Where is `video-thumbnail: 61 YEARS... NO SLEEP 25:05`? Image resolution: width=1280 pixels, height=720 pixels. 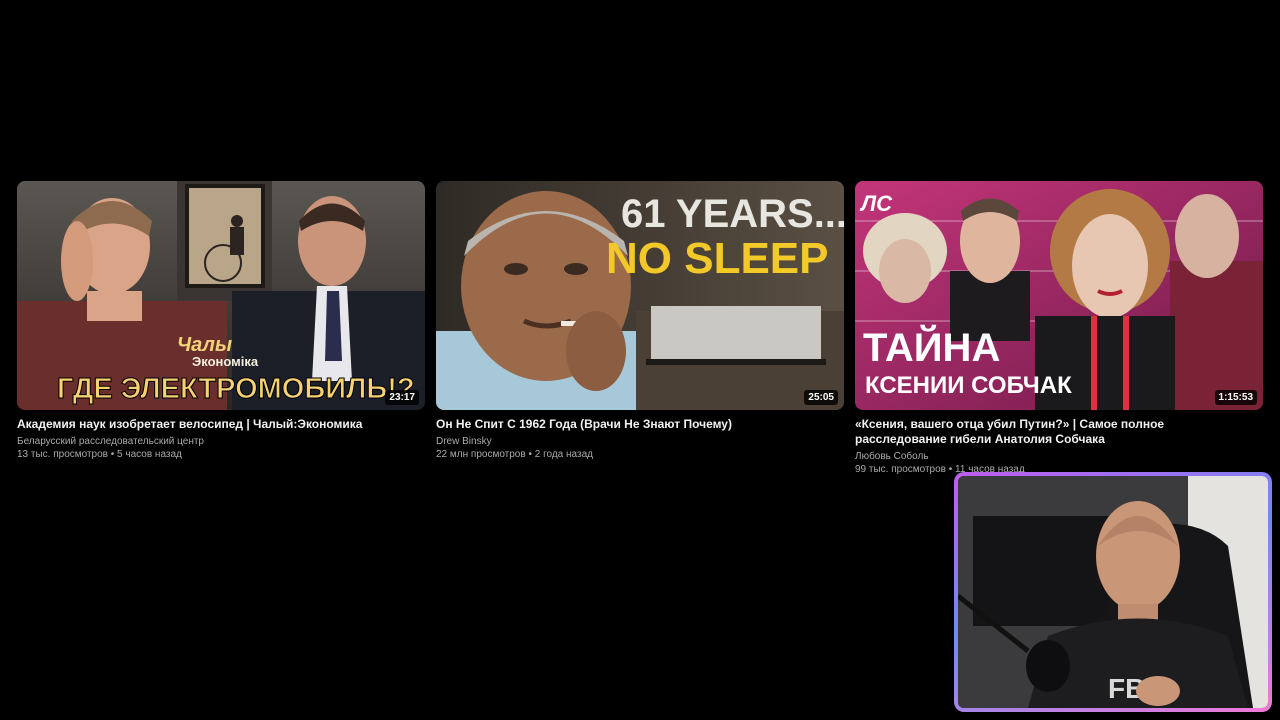 video-thumbnail: 61 YEARS... NO SLEEP 25:05 is located at coordinates (640, 295).